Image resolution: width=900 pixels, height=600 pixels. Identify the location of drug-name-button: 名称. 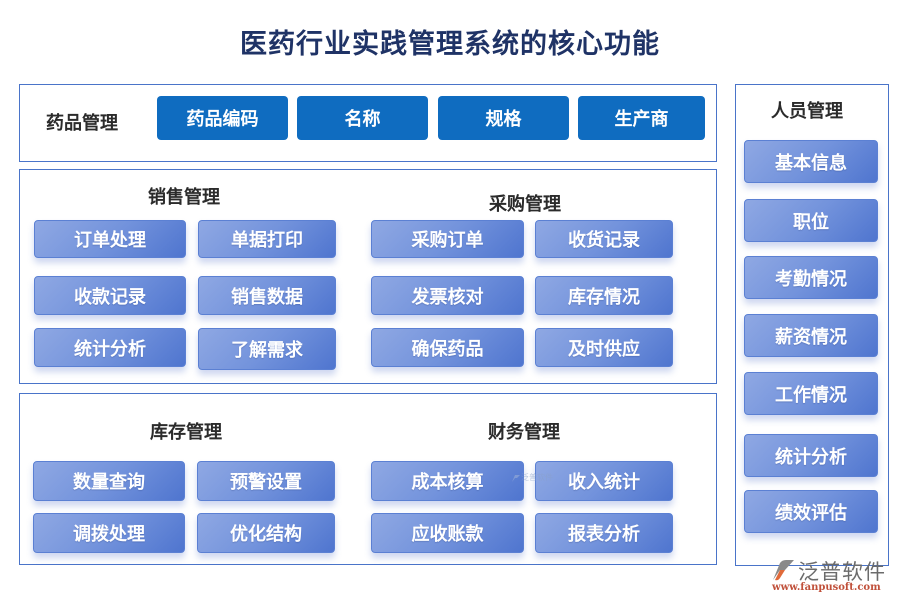
(362, 118).